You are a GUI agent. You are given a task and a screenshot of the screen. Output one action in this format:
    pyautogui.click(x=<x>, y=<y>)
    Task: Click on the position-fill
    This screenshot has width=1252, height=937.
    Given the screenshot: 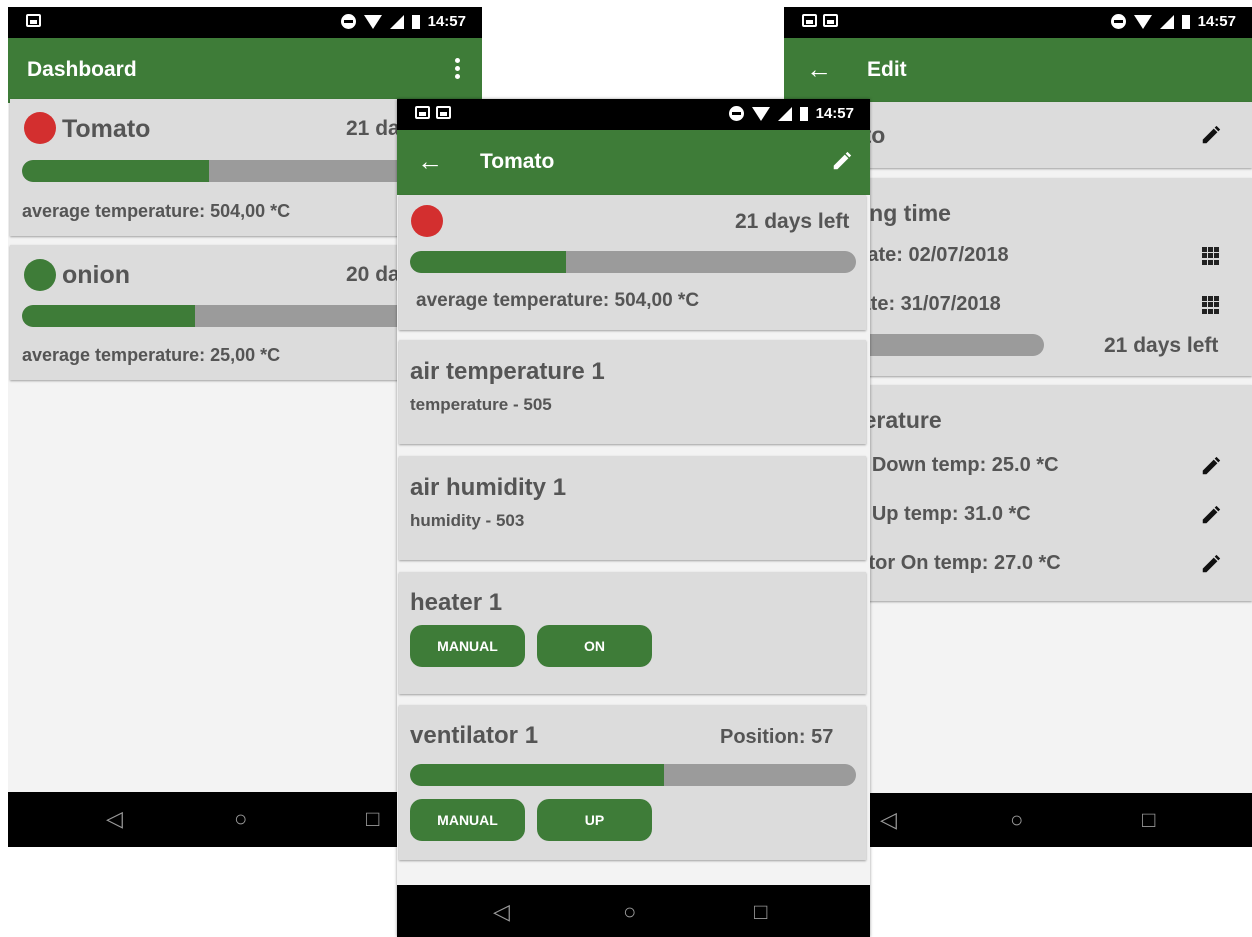 What is the action you would take?
    pyautogui.click(x=537, y=775)
    